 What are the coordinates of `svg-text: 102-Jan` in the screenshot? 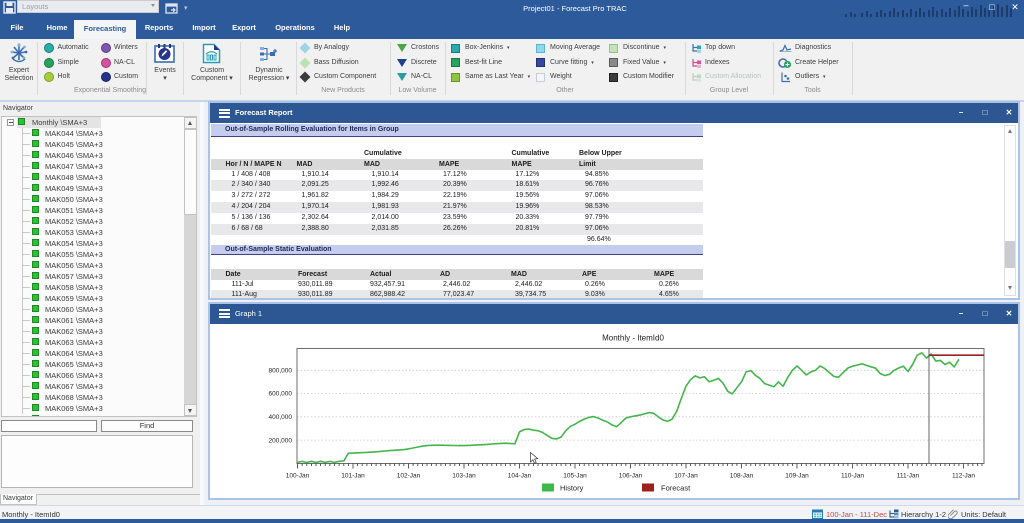 It's located at (409, 475).